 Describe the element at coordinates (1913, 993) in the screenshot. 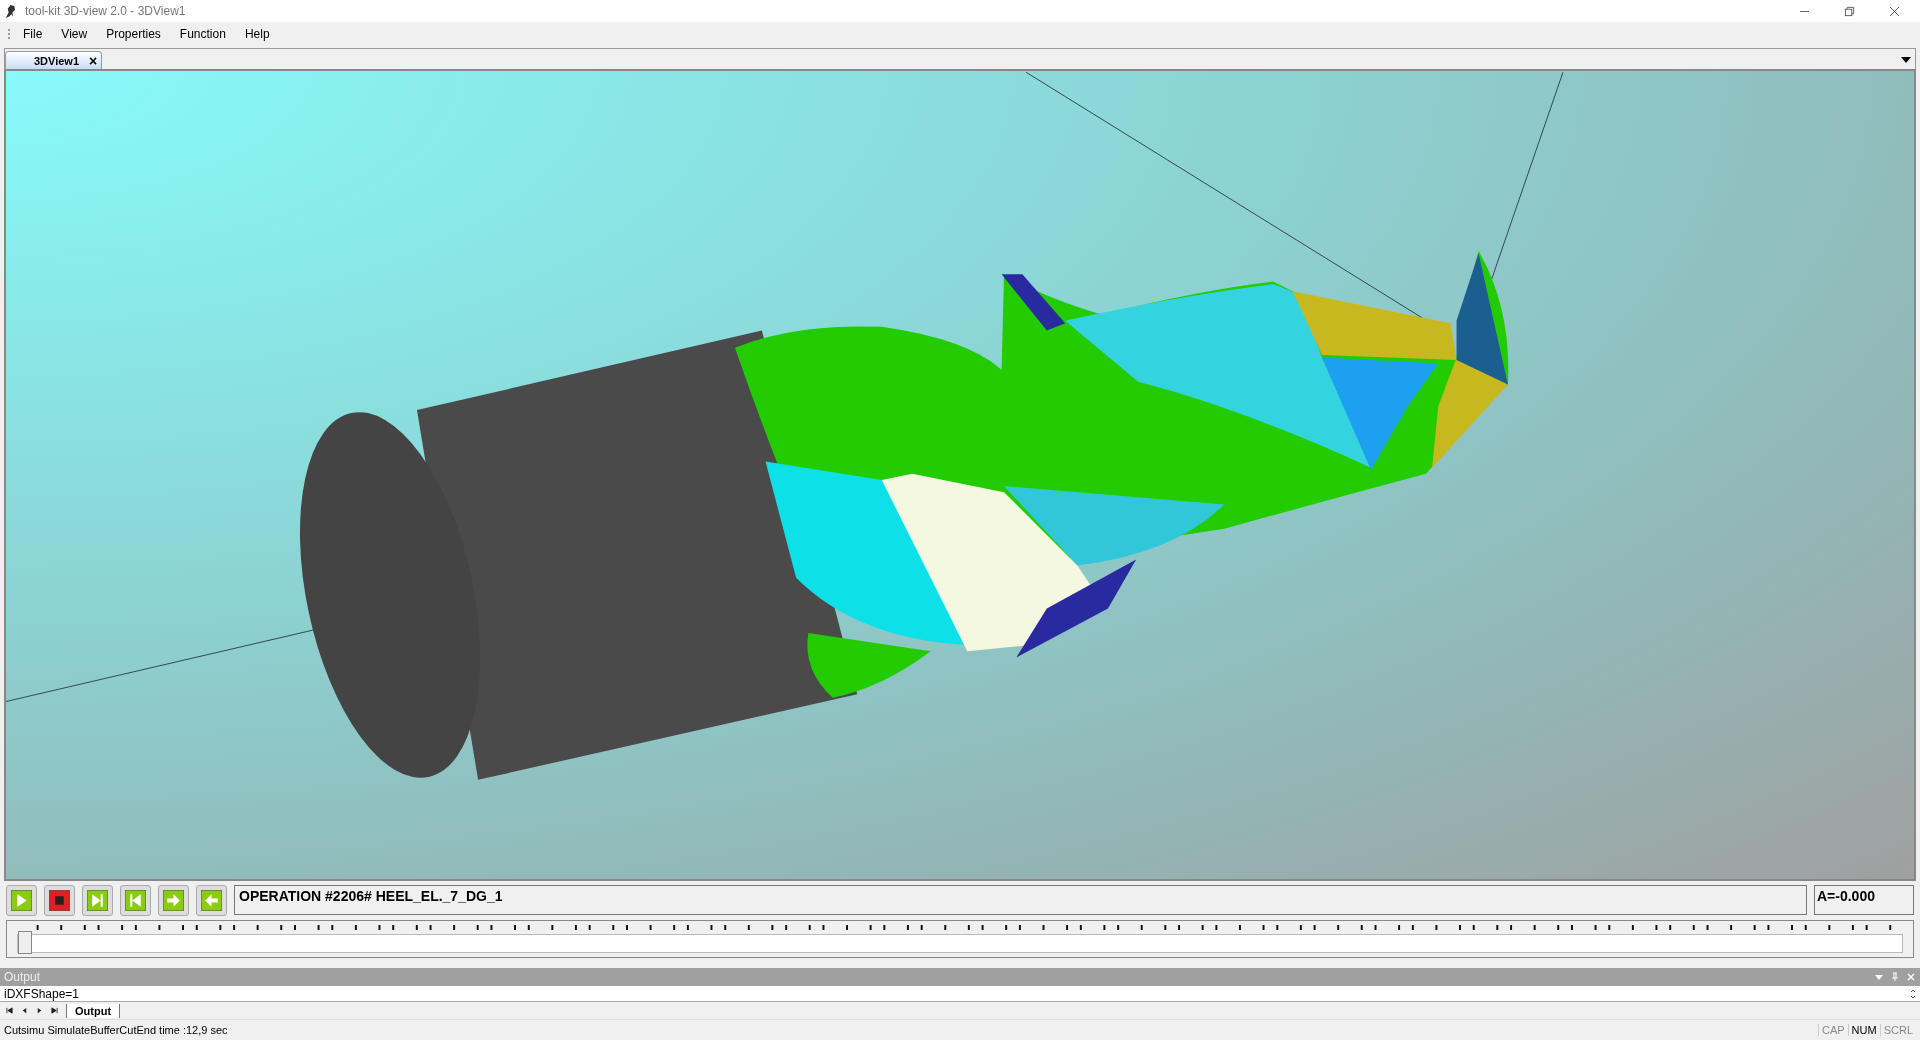

I see `scroll-arrows-icon` at that location.